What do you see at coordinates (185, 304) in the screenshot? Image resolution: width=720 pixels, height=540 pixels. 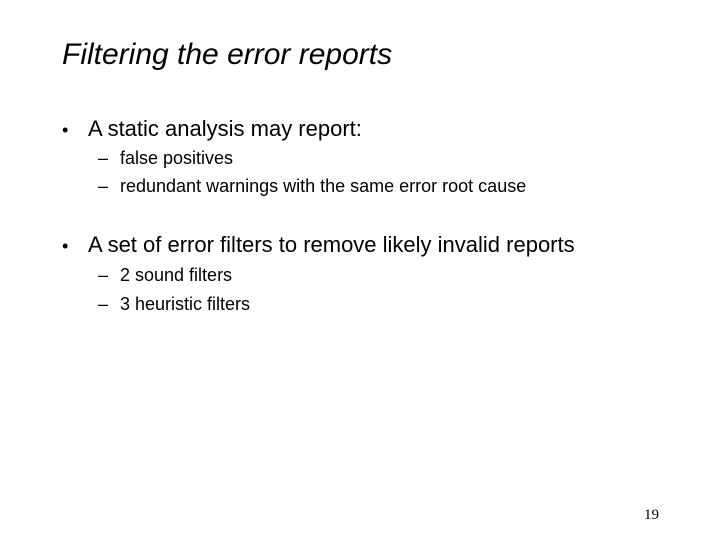 I see `sub-item-text: 3 heuristic filters` at bounding box center [185, 304].